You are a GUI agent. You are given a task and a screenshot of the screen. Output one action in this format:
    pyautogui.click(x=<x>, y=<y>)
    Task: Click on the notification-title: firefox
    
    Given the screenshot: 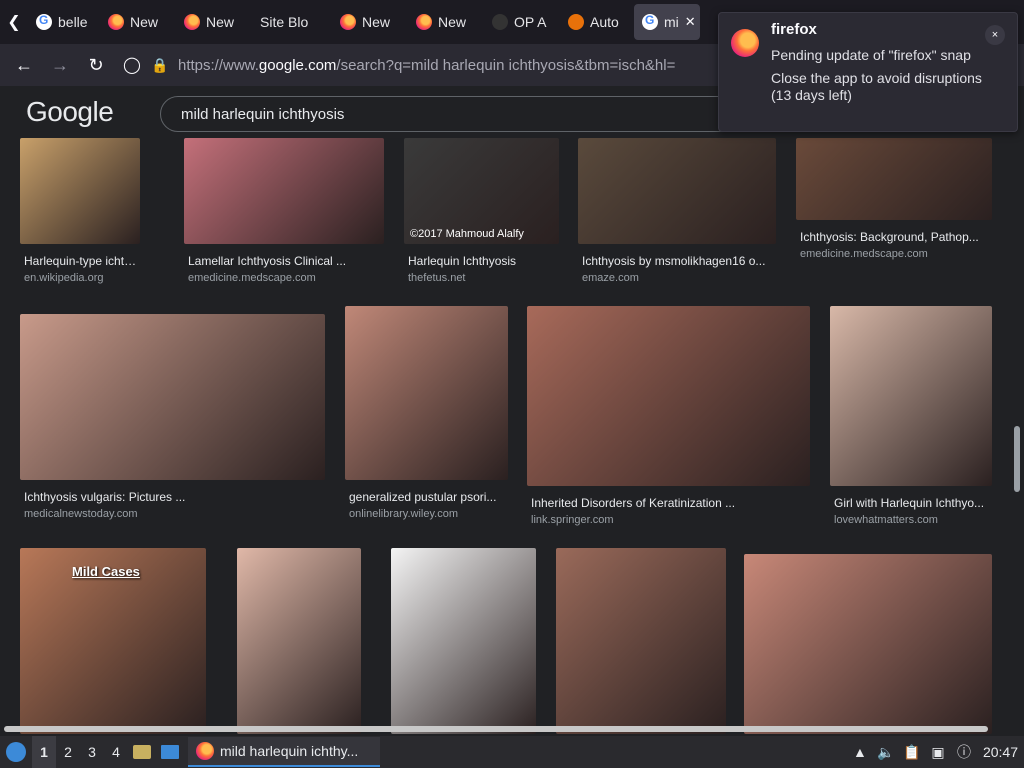 What is the action you would take?
    pyautogui.click(x=794, y=29)
    